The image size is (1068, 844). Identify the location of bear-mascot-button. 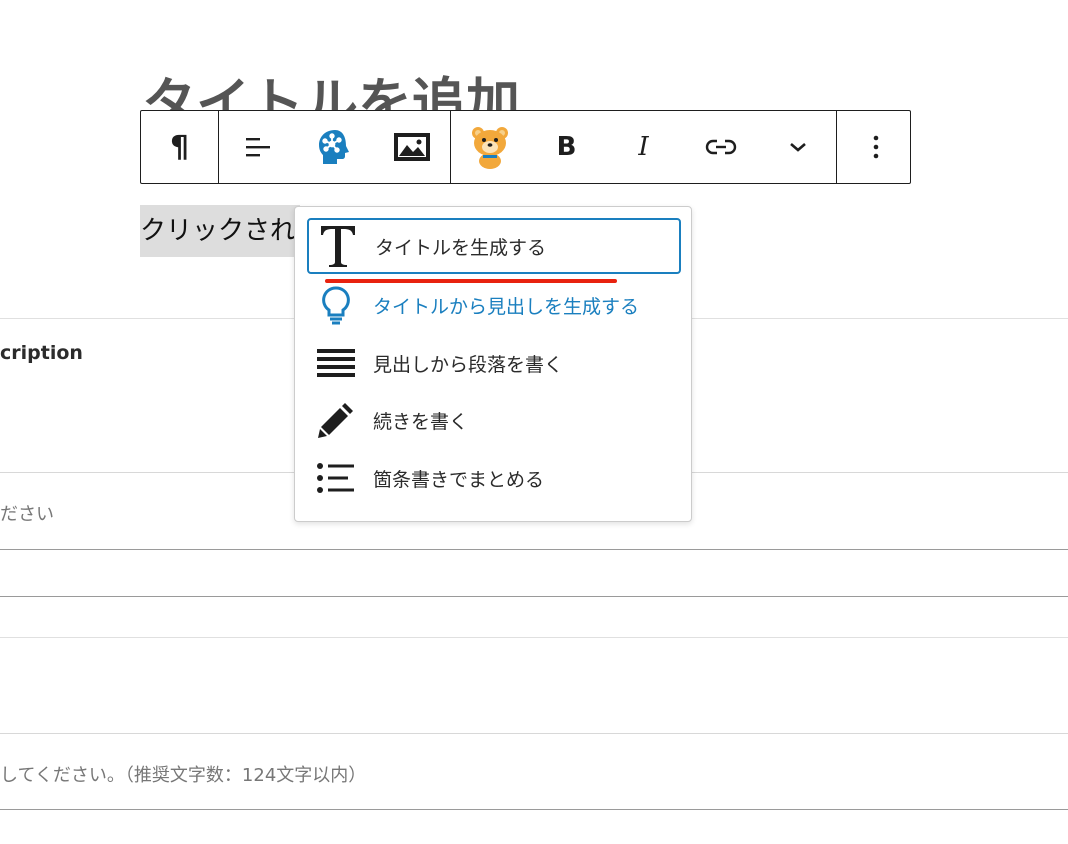
(489, 147).